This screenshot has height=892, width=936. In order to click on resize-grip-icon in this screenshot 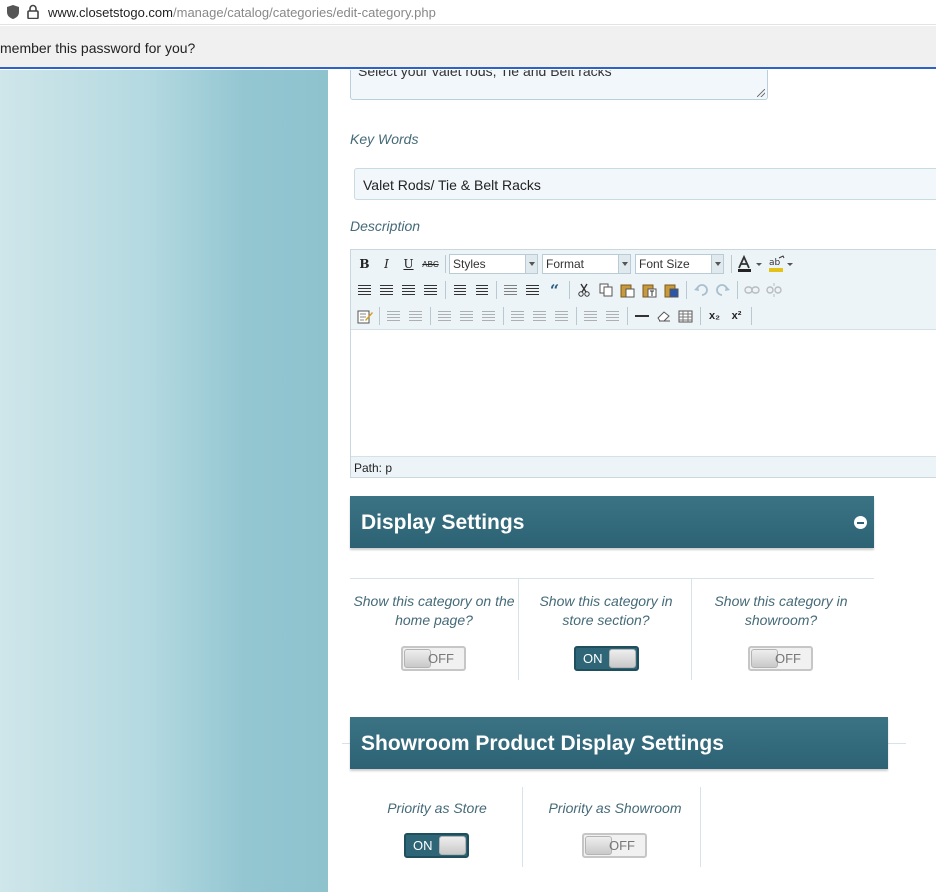, I will do `click(761, 93)`.